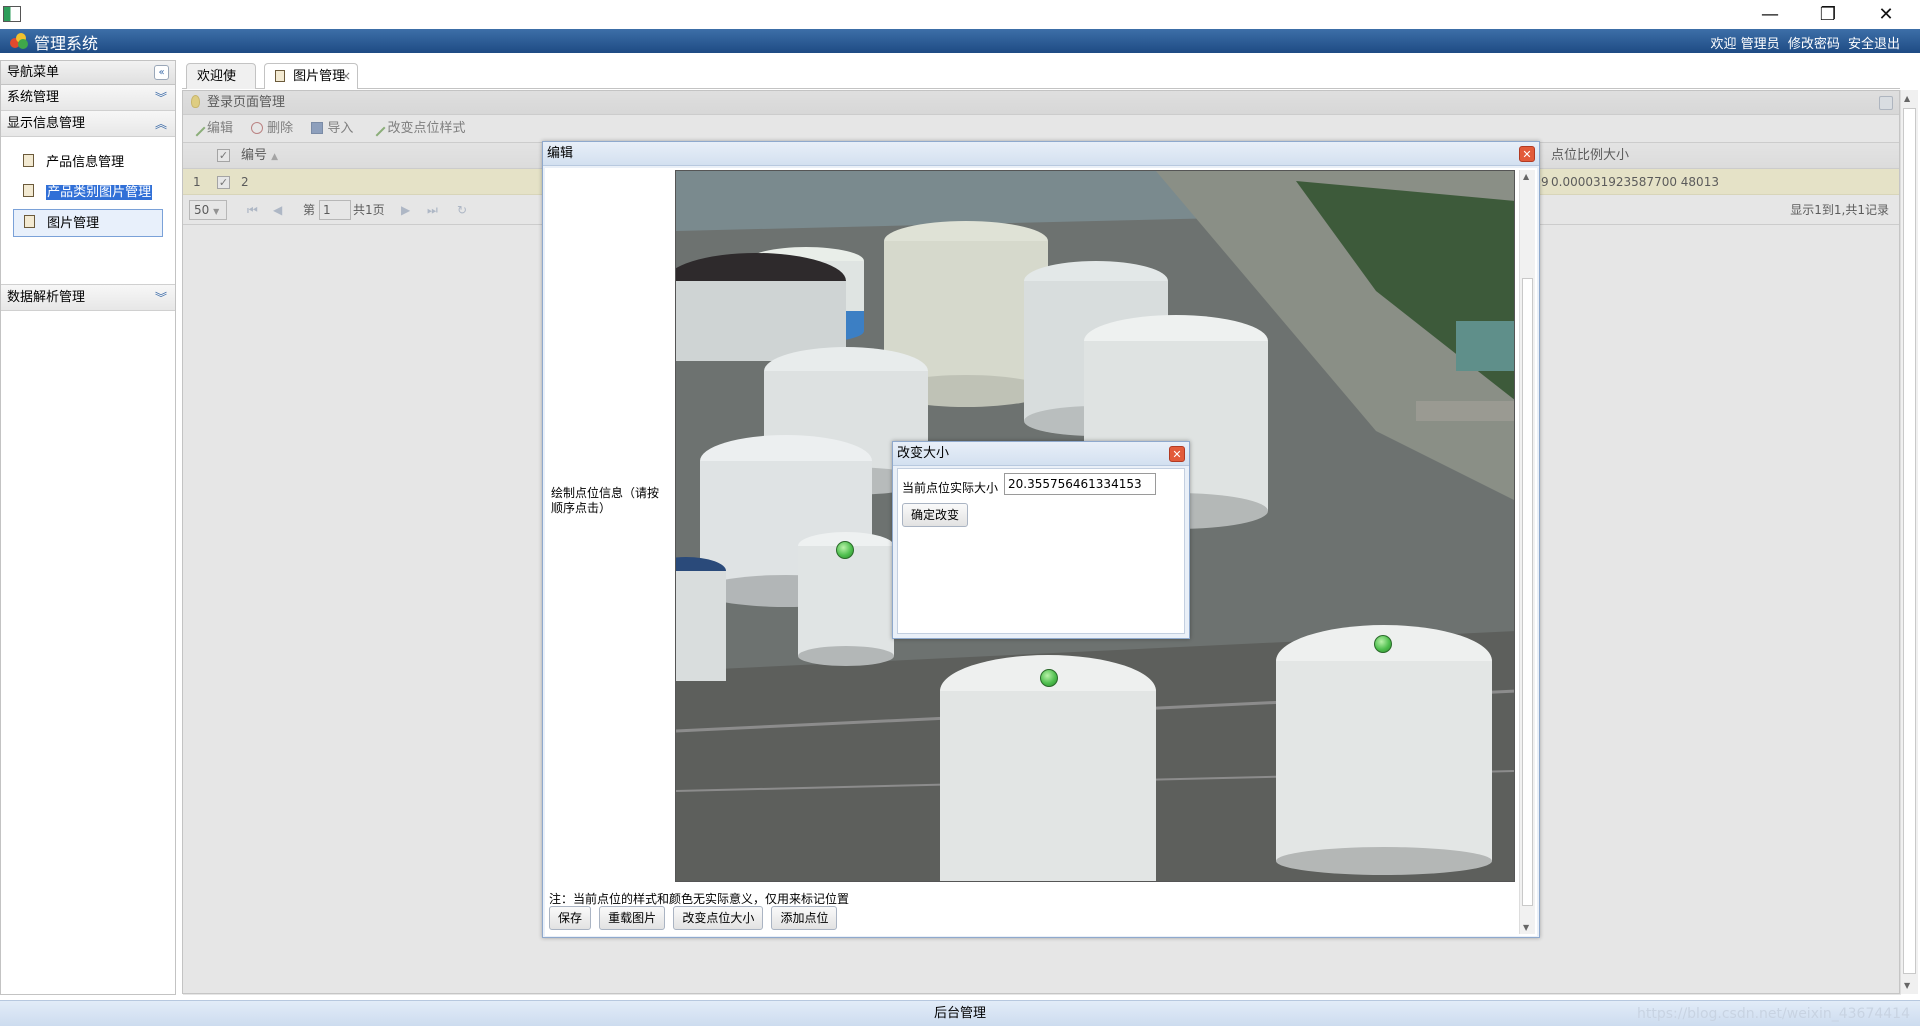 This screenshot has width=1920, height=1026. I want to click on page-scrollbar: ▲ ▼, so click(1909, 542).